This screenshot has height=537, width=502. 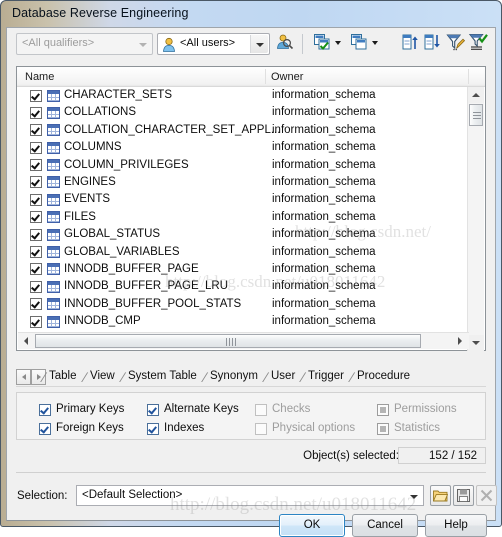 I want to click on deselect-all-icon, so click(x=359, y=44).